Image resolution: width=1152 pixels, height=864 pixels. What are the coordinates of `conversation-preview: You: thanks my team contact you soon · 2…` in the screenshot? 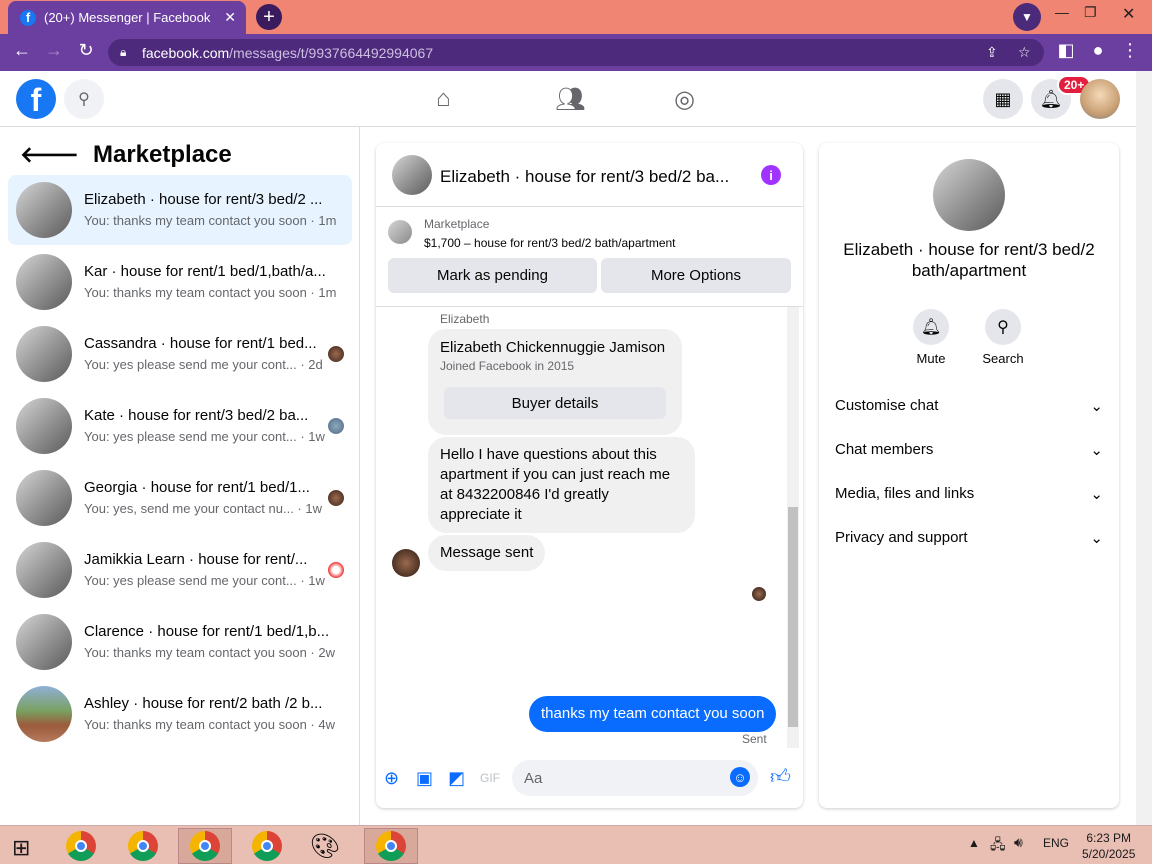 It's located at (209, 652).